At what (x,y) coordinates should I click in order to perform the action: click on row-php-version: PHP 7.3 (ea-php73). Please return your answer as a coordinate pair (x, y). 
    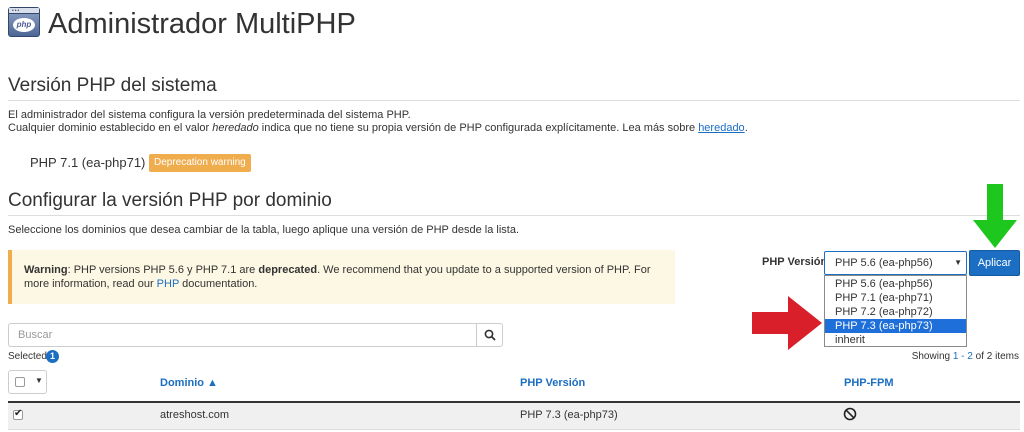
    Looking at the image, I should click on (569, 415).